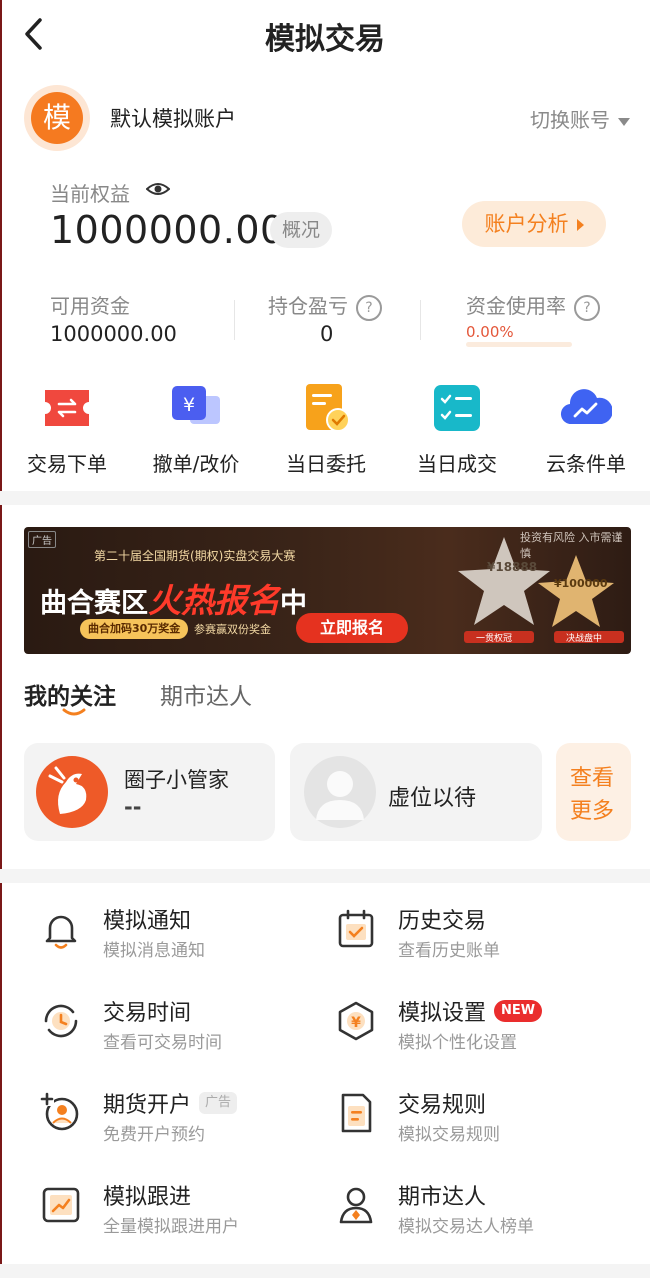 The height and width of the screenshot is (1278, 650). What do you see at coordinates (442, 1195) in the screenshot?
I see `menu-title: 期市达人` at bounding box center [442, 1195].